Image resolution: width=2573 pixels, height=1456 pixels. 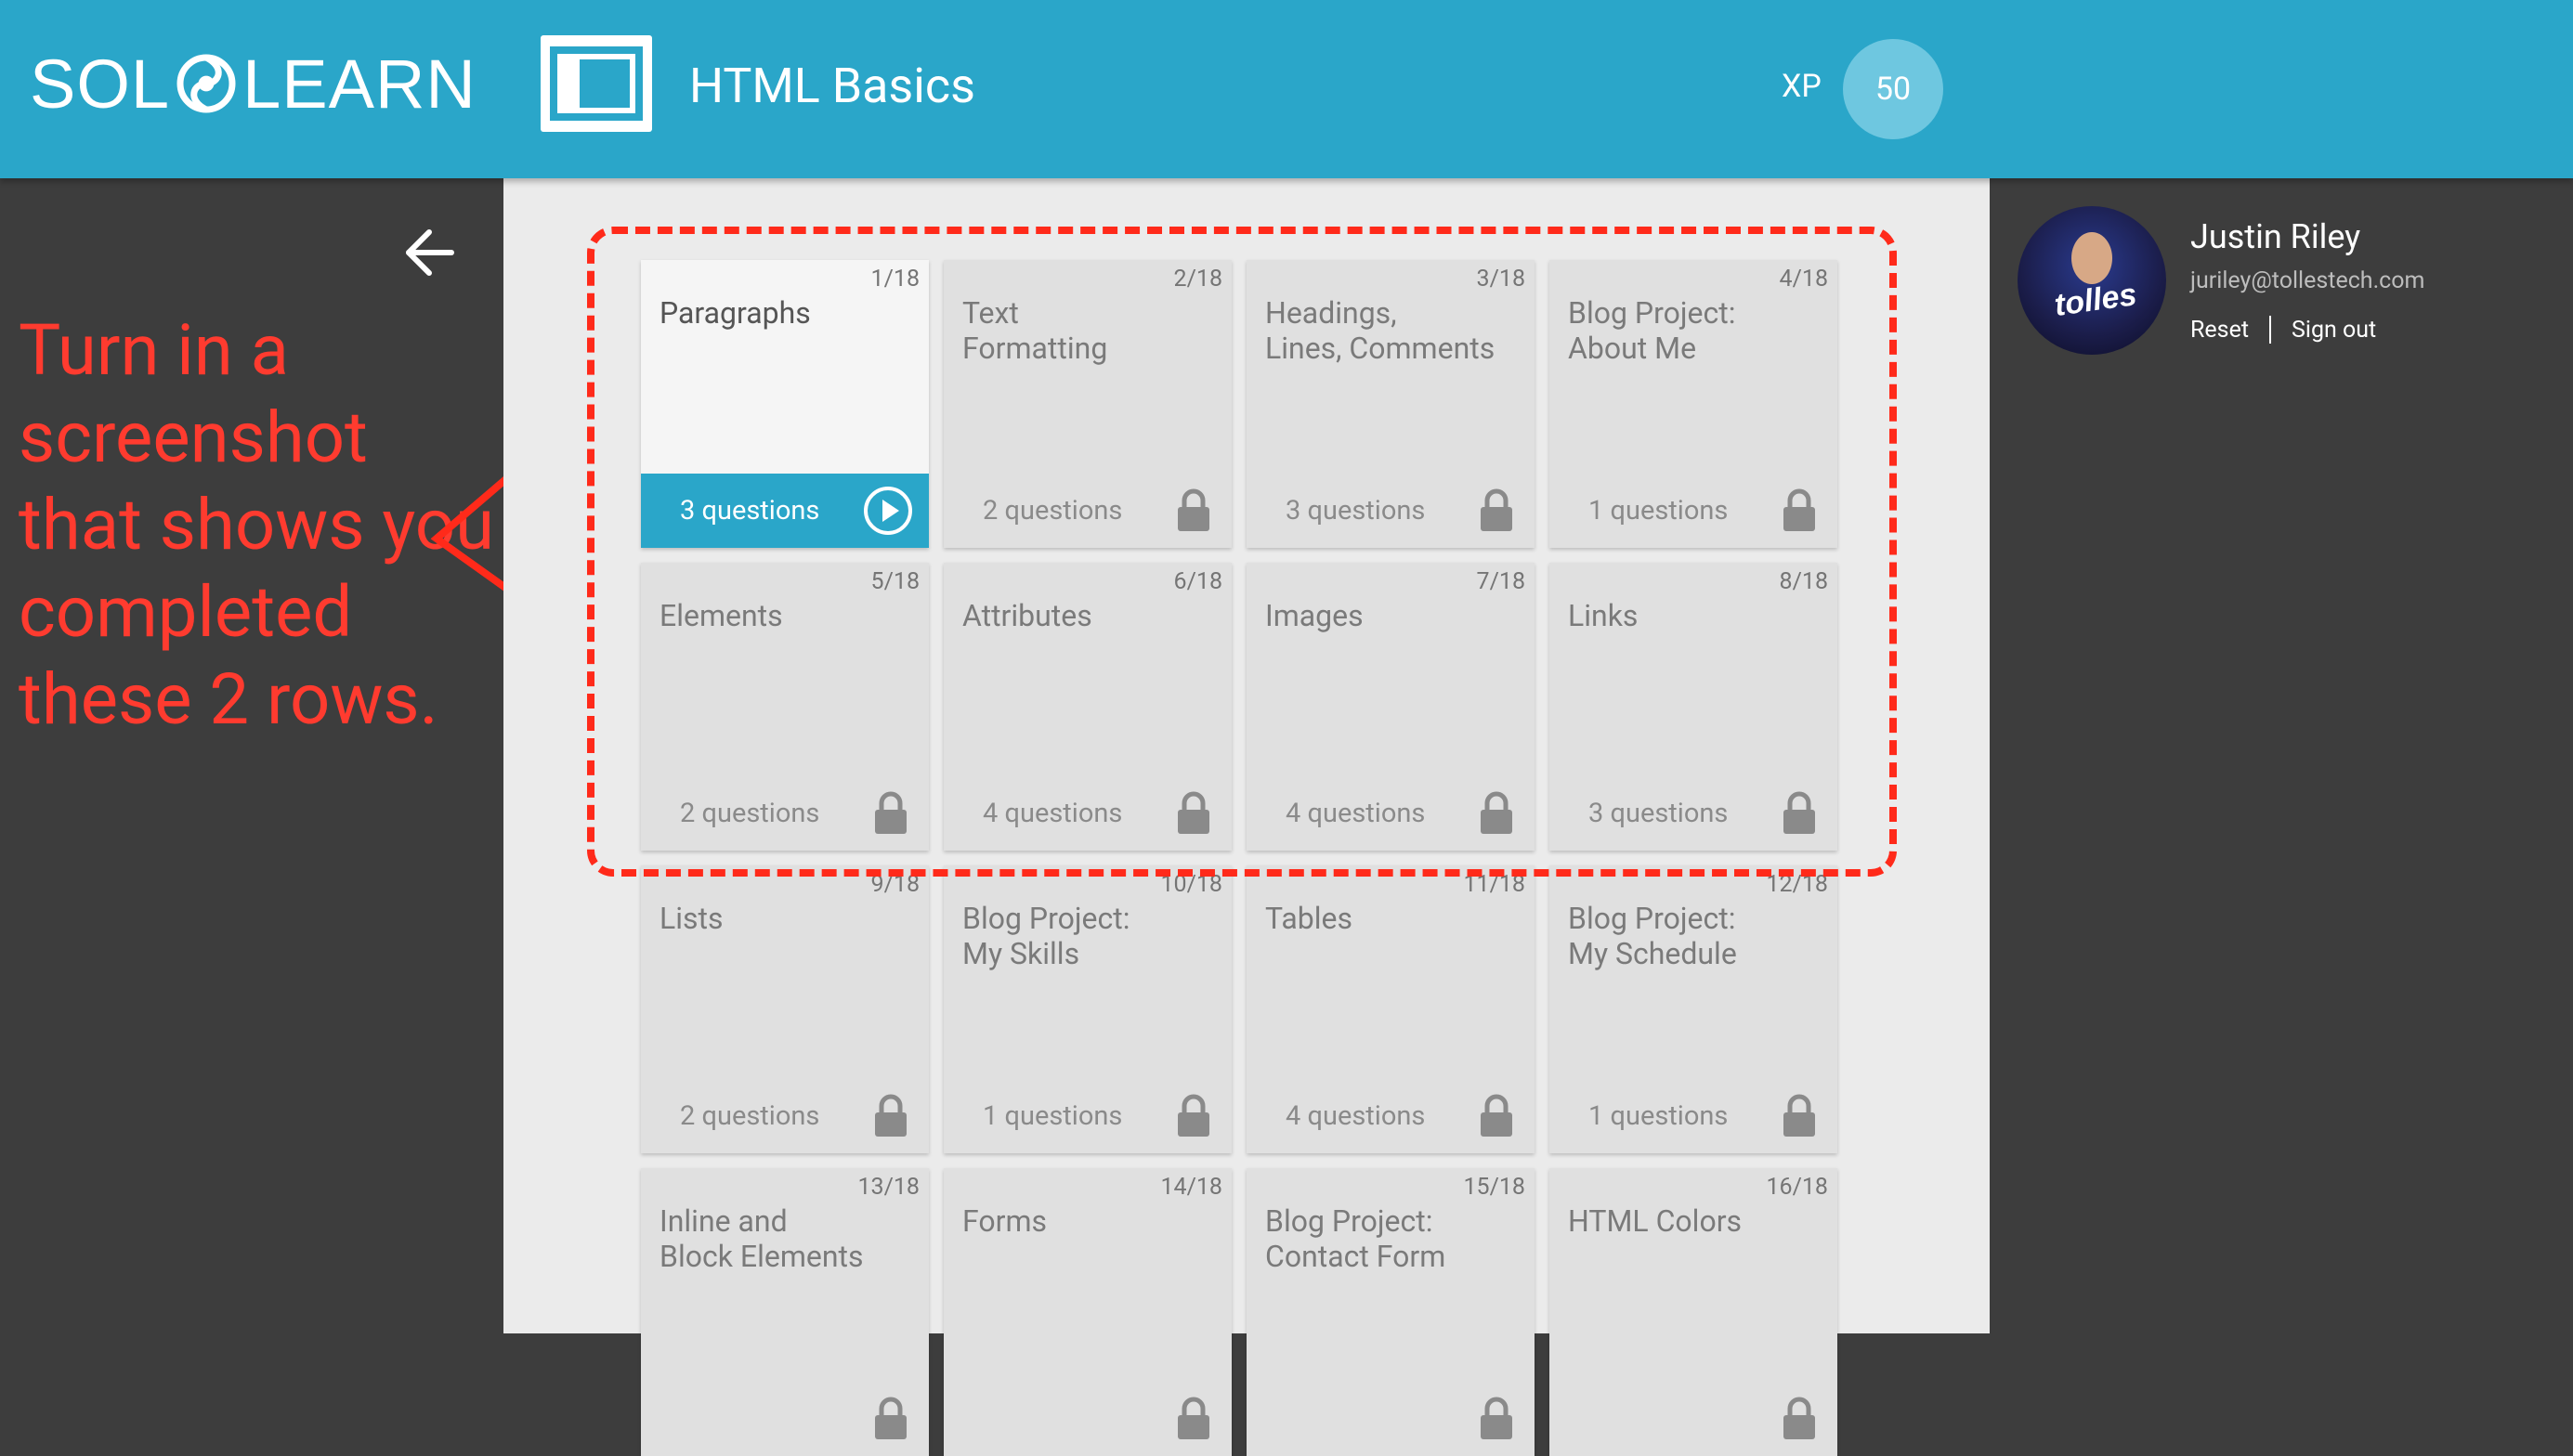 What do you see at coordinates (1035, 330) in the screenshot?
I see `lesson-title: Text Formatting` at bounding box center [1035, 330].